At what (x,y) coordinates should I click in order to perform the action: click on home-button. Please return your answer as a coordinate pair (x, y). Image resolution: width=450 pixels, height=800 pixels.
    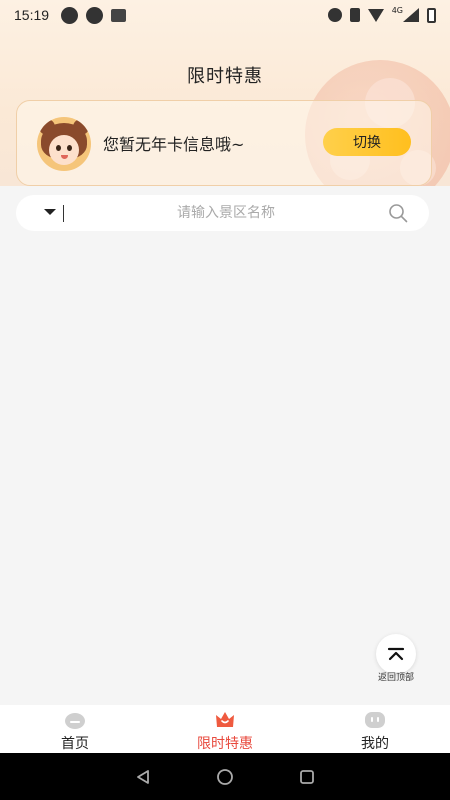
    Looking at the image, I should click on (225, 777).